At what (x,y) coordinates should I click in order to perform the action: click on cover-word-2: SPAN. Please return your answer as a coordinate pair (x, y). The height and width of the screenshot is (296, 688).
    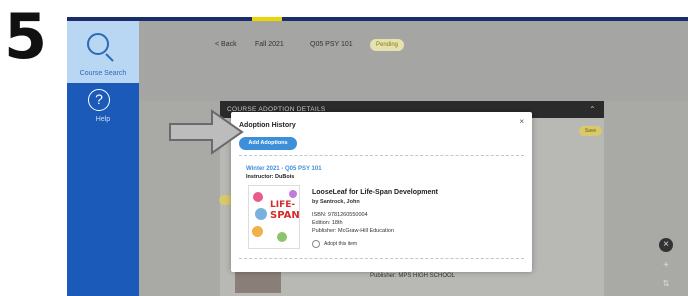
    Looking at the image, I should click on (285, 215).